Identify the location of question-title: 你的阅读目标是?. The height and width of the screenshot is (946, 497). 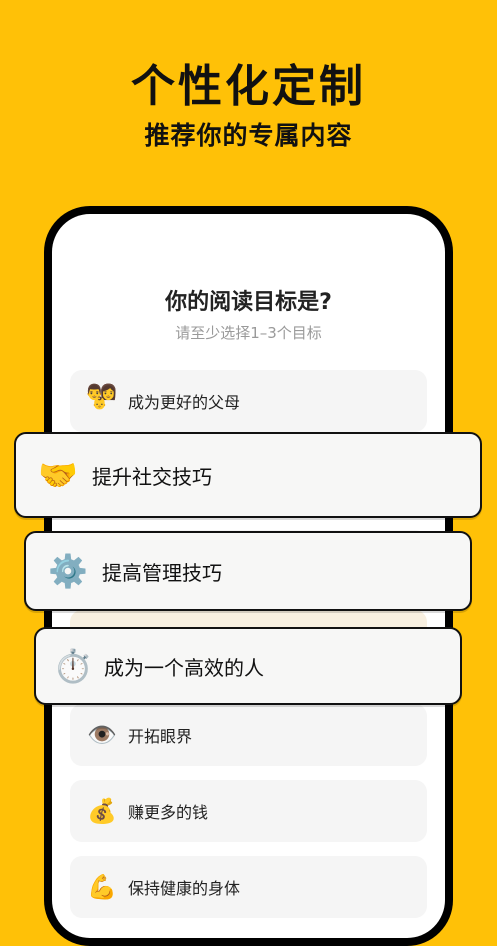
(248, 302).